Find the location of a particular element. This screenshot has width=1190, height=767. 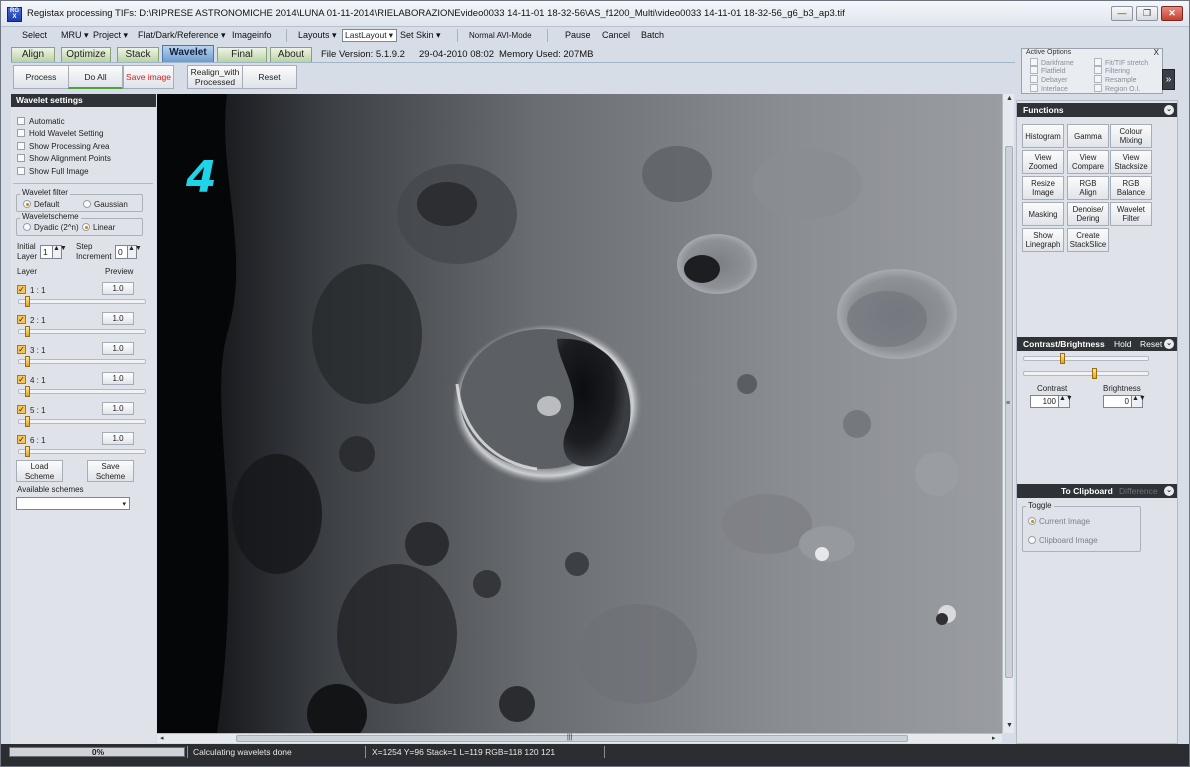

scroll-down-icon: ▼ is located at coordinates (1009, 725).